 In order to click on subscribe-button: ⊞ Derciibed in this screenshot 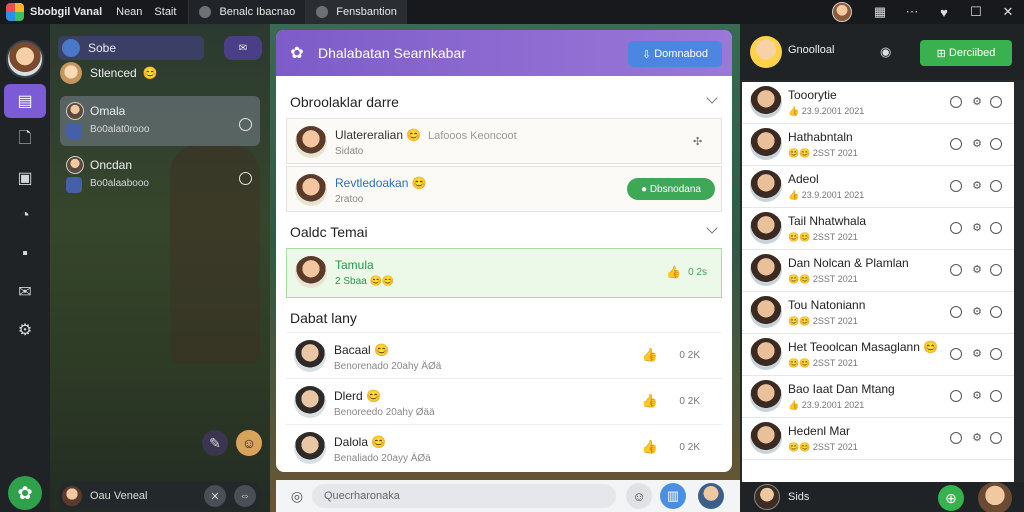, I will do `click(966, 53)`.